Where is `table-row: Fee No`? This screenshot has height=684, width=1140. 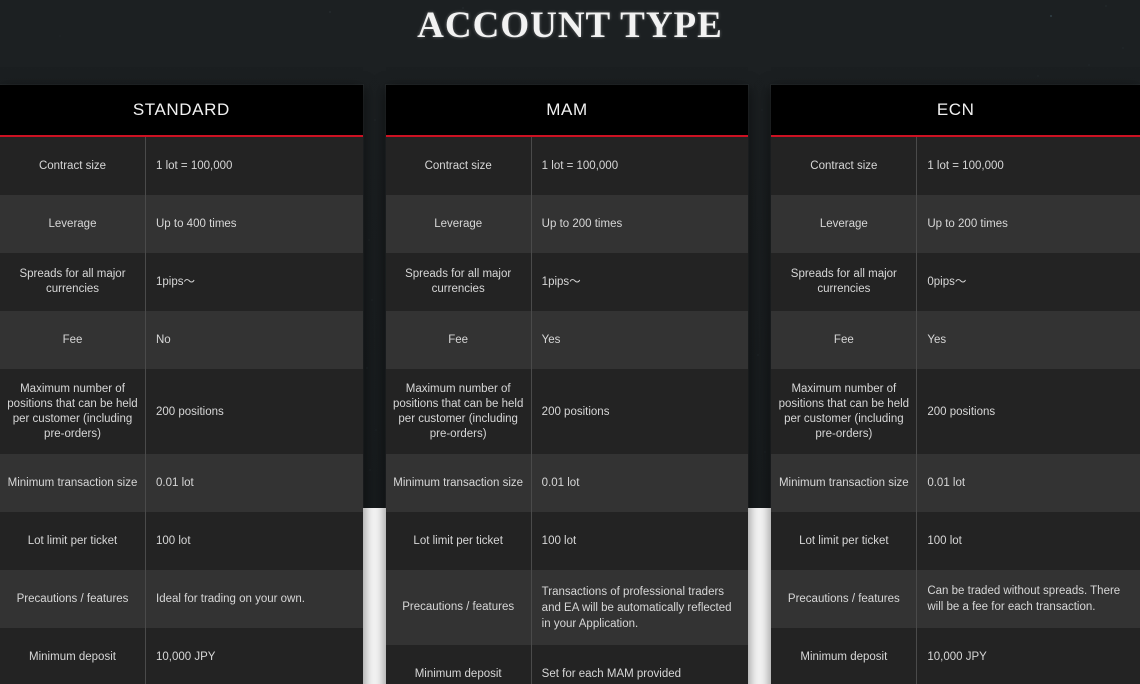
table-row: Fee No is located at coordinates (181, 340).